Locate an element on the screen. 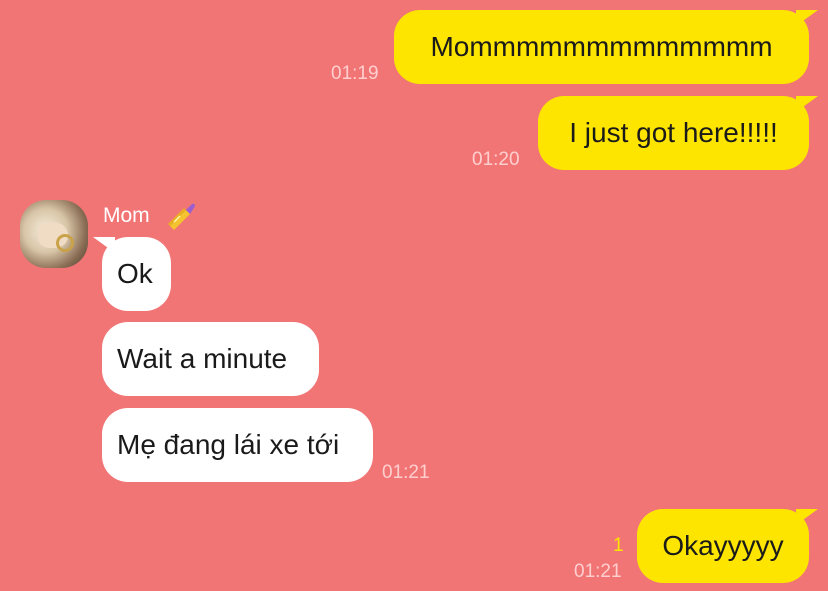 Image resolution: width=828 pixels, height=591 pixels. sender-name: Mom is located at coordinates (126, 215).